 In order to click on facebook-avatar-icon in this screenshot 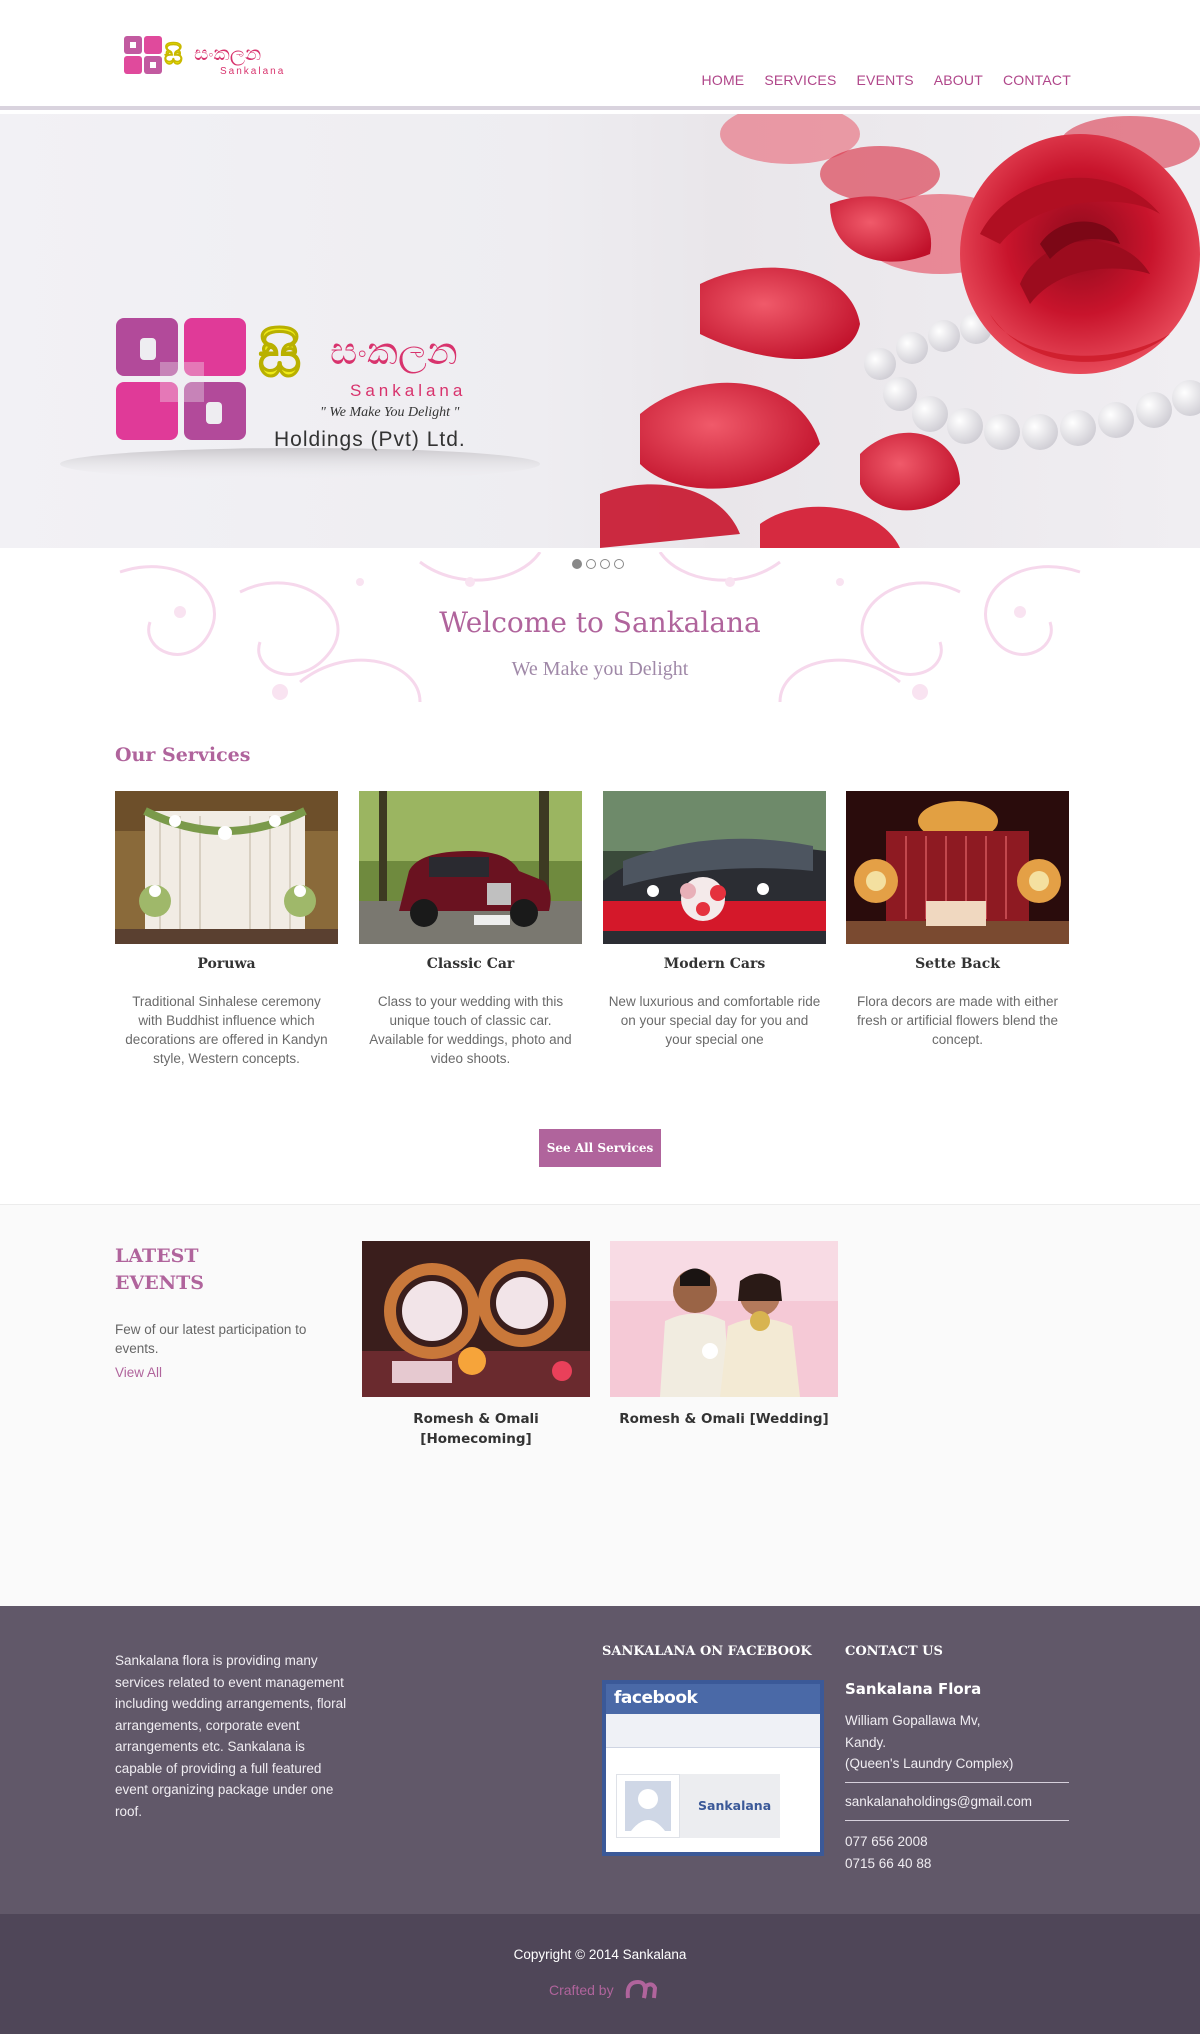, I will do `click(648, 1806)`.